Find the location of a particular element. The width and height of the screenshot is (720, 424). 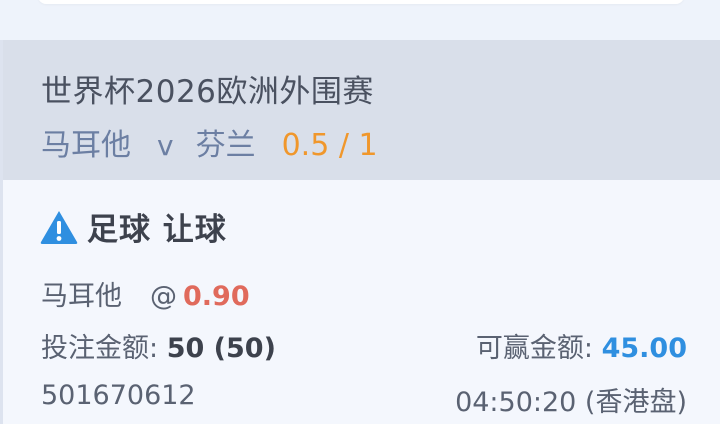

handicap-line: 0.5 / 1 is located at coordinates (329, 145).